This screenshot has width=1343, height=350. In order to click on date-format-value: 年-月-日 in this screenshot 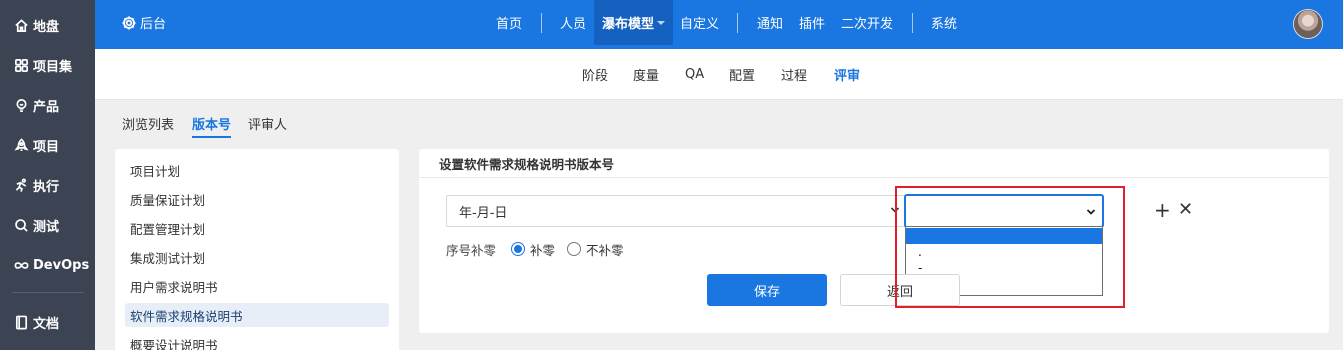, I will do `click(483, 213)`.